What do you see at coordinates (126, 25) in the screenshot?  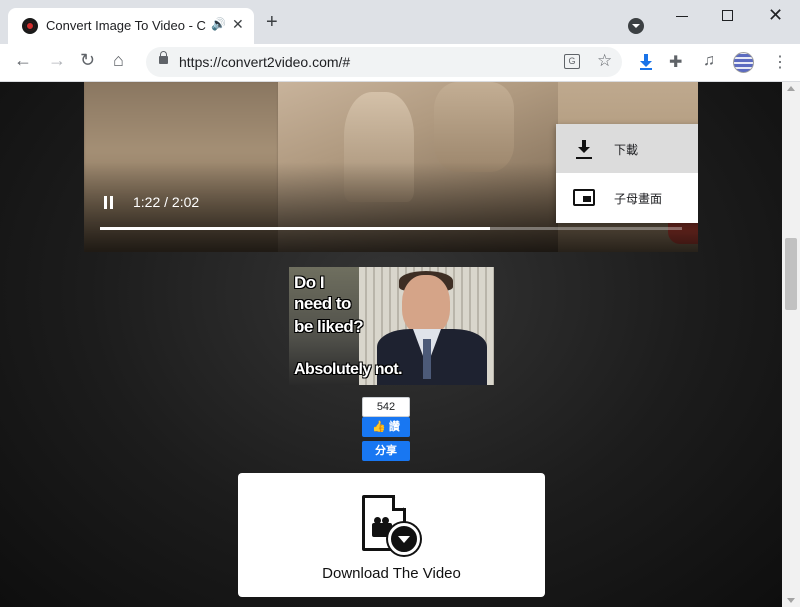 I see `tab-title: Convert Image To Video - C` at bounding box center [126, 25].